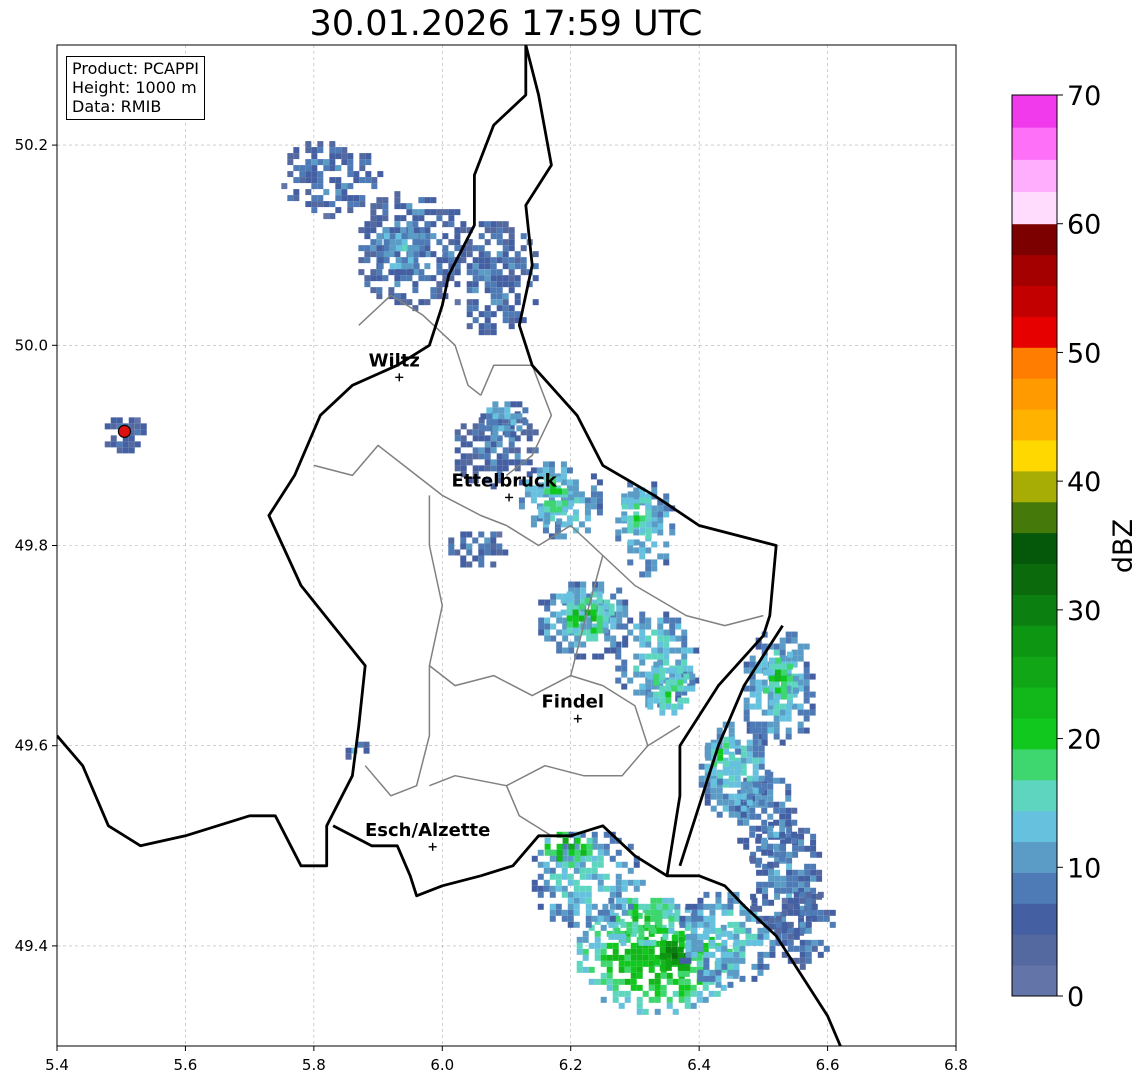 The image size is (1145, 1084). Describe the element at coordinates (314, 1065) in the screenshot. I see `x-tick-label: 5.8` at that location.